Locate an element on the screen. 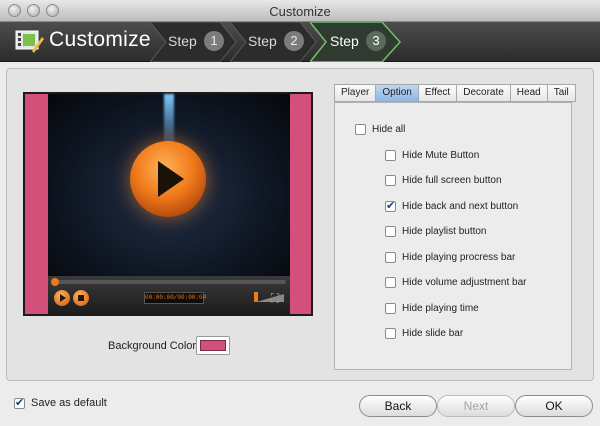 The height and width of the screenshot is (426, 600). tab-effect: Effect is located at coordinates (437, 93).